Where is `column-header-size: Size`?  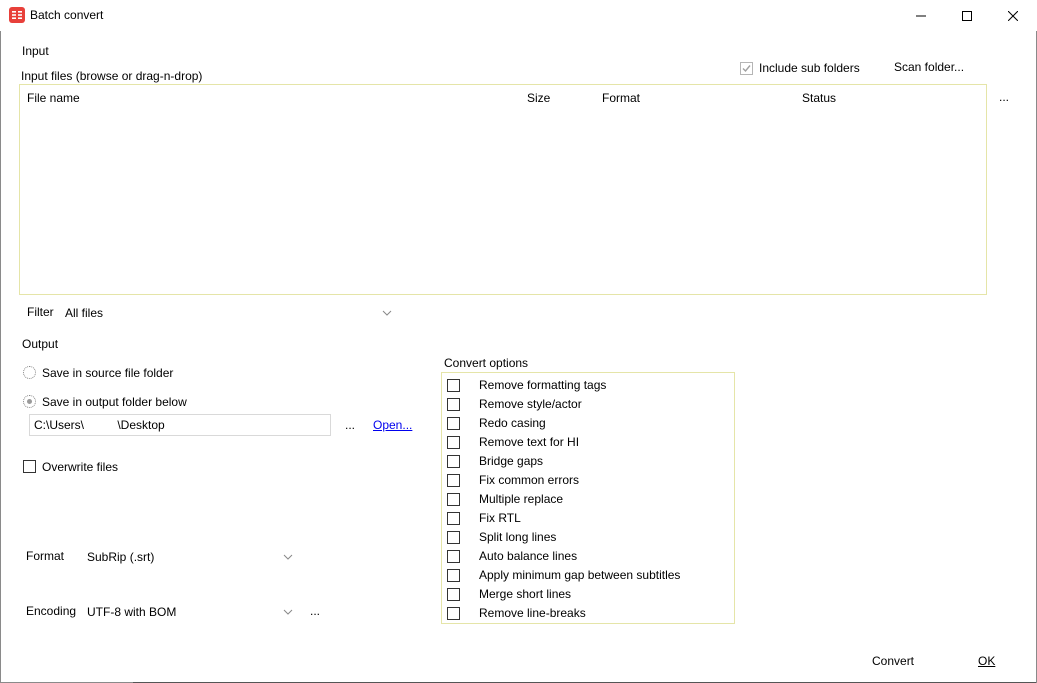 column-header-size: Size is located at coordinates (538, 98).